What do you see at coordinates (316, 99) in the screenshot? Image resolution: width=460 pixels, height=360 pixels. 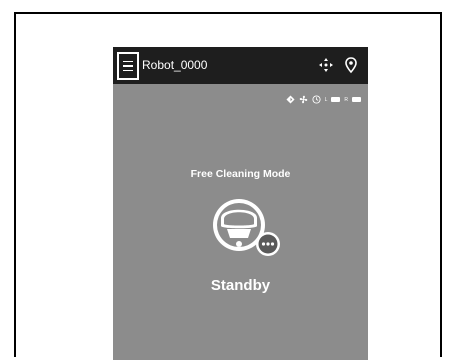 I see `timer-icon` at bounding box center [316, 99].